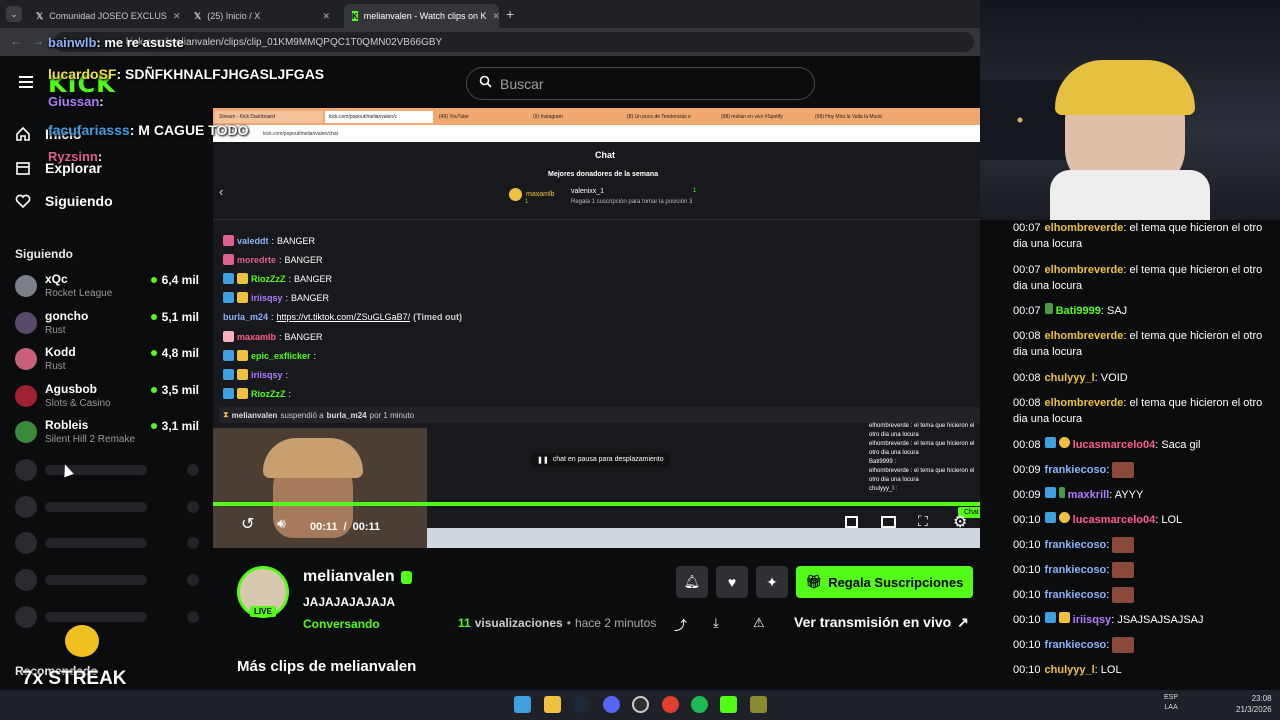 This screenshot has width=1280, height=720. What do you see at coordinates (26, 82) in the screenshot?
I see `hamburger-menu-icon` at bounding box center [26, 82].